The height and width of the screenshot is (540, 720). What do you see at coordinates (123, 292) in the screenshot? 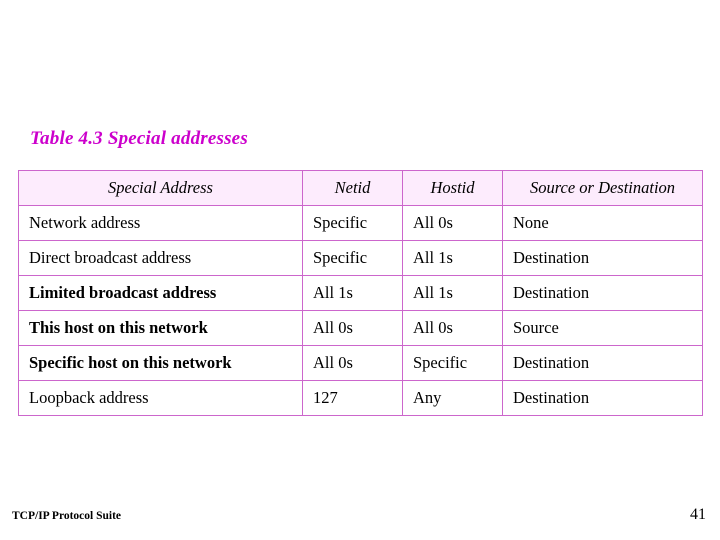
I see `cell-value: Limited broadcast address` at bounding box center [123, 292].